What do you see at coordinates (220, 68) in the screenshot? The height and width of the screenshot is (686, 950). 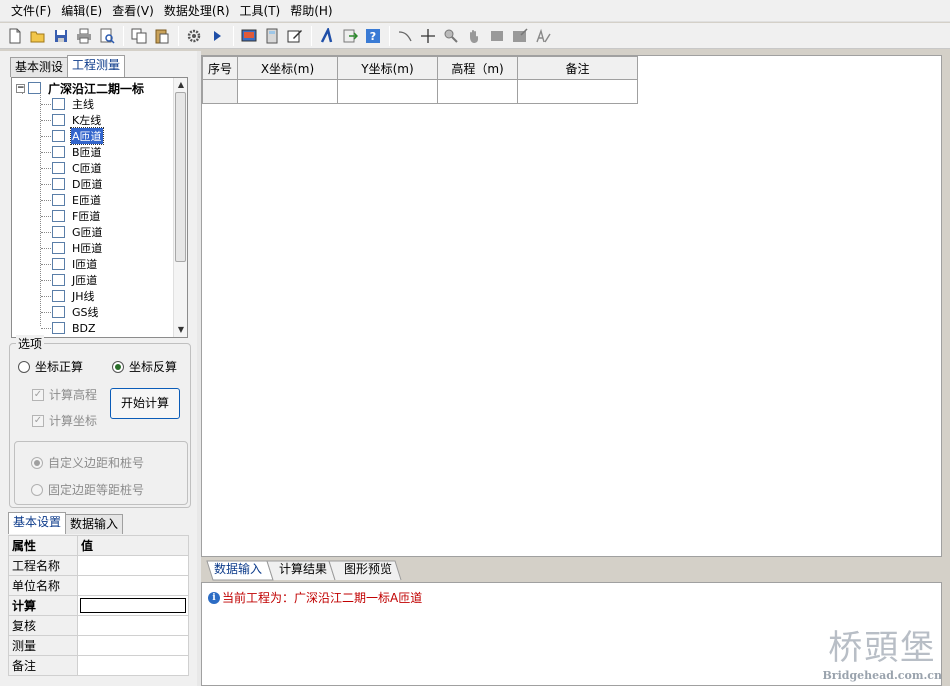 I see `column-header: 序号` at bounding box center [220, 68].